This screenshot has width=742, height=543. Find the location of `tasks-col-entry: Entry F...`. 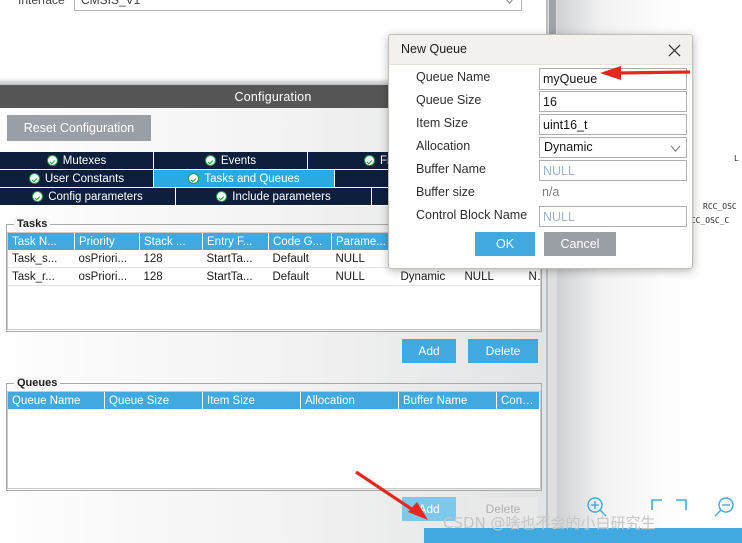

tasks-col-entry: Entry F... is located at coordinates (235, 241).